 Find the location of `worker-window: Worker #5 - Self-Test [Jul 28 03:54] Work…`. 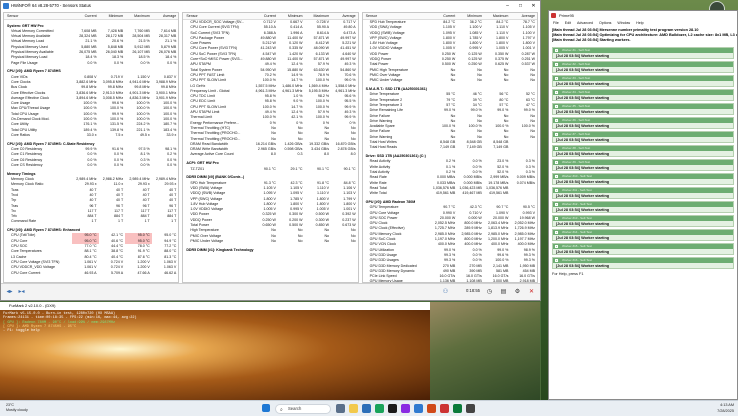

worker-window: Worker #5 - Self-Test [Jul 28 03:54] Work… is located at coordinates (643, 108).